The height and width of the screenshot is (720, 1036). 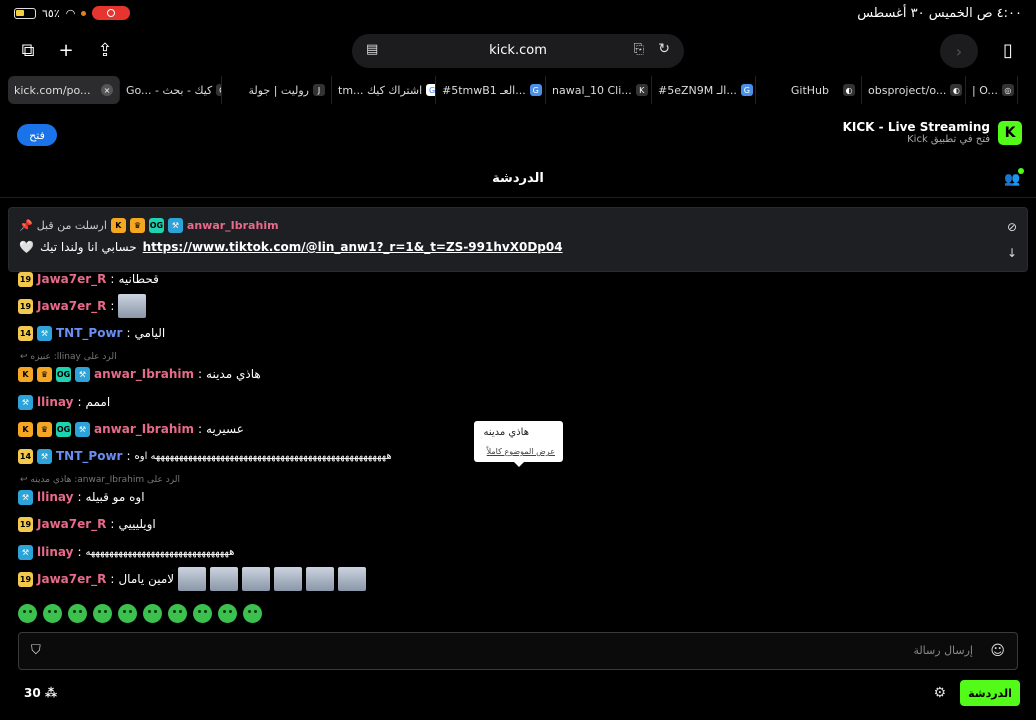 I want to click on users-icon: 👥, so click(x=1014, y=178).